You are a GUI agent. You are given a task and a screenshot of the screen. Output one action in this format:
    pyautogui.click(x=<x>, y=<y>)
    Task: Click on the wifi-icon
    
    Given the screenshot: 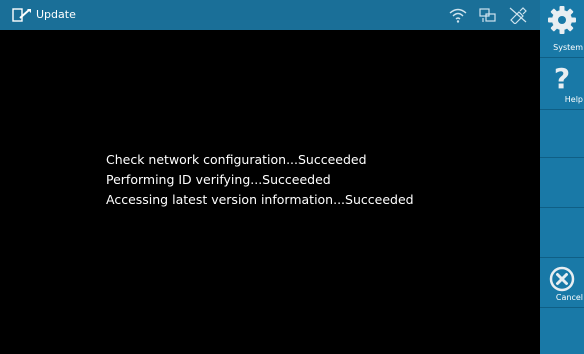 What is the action you would take?
    pyautogui.click(x=458, y=15)
    